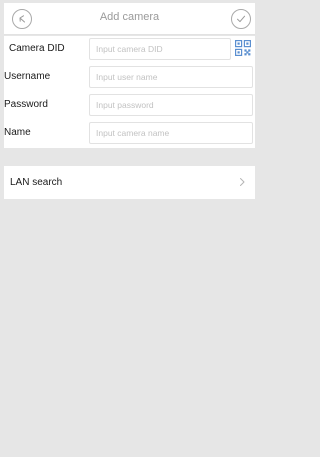 This screenshot has width=320, height=457. Describe the element at coordinates (171, 77) in the screenshot. I see `username-input` at that location.